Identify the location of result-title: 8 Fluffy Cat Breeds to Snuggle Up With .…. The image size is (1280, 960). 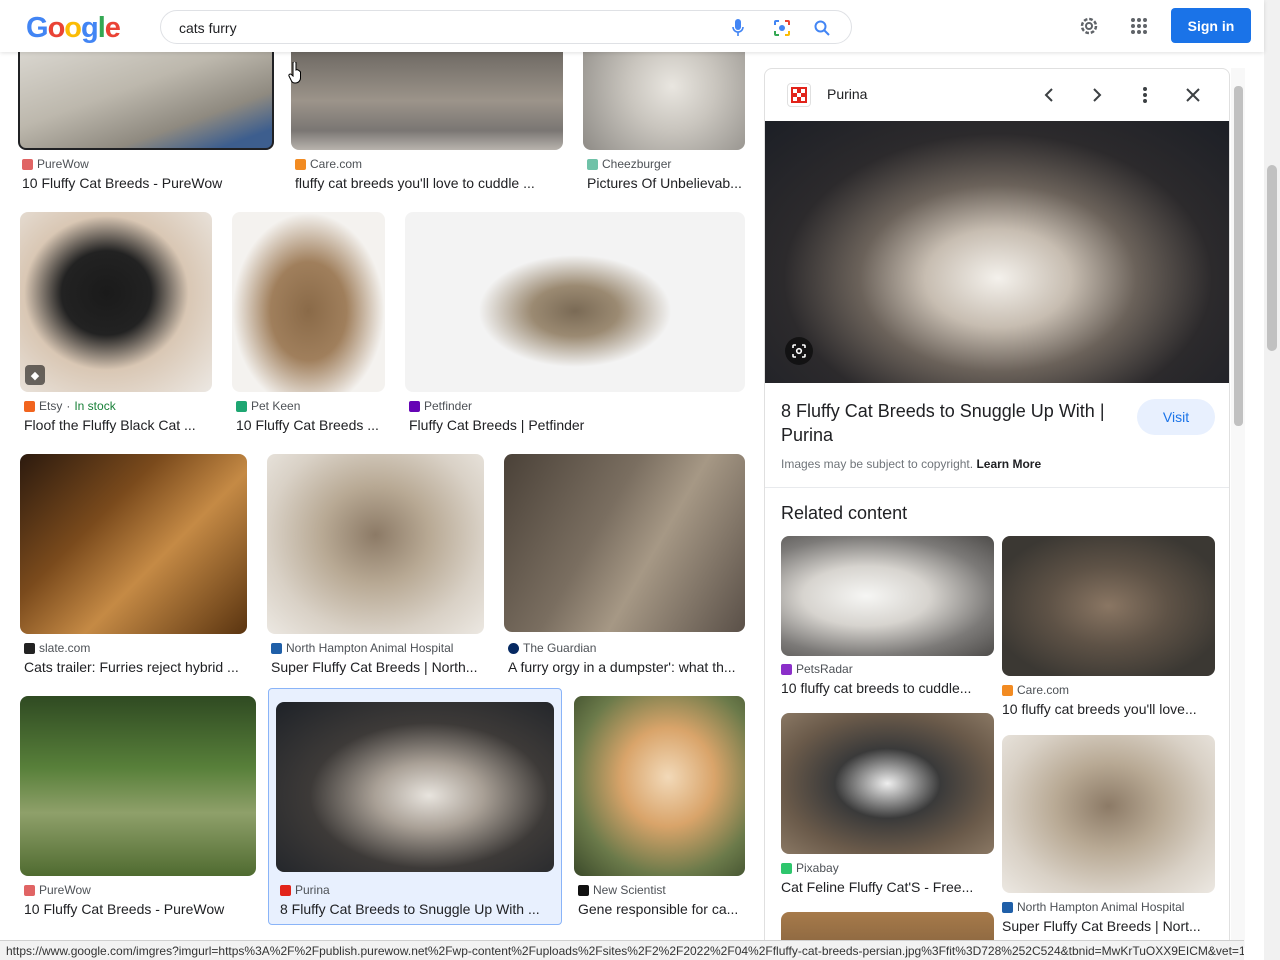
(415, 909).